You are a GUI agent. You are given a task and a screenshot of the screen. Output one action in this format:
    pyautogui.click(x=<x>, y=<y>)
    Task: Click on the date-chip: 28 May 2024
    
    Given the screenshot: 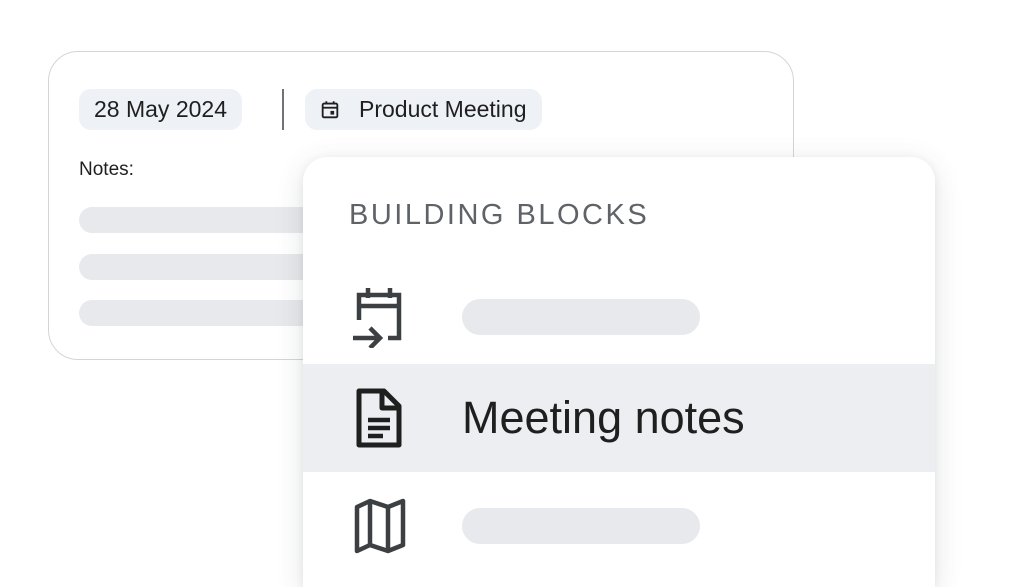 What is the action you would take?
    pyautogui.click(x=160, y=109)
    